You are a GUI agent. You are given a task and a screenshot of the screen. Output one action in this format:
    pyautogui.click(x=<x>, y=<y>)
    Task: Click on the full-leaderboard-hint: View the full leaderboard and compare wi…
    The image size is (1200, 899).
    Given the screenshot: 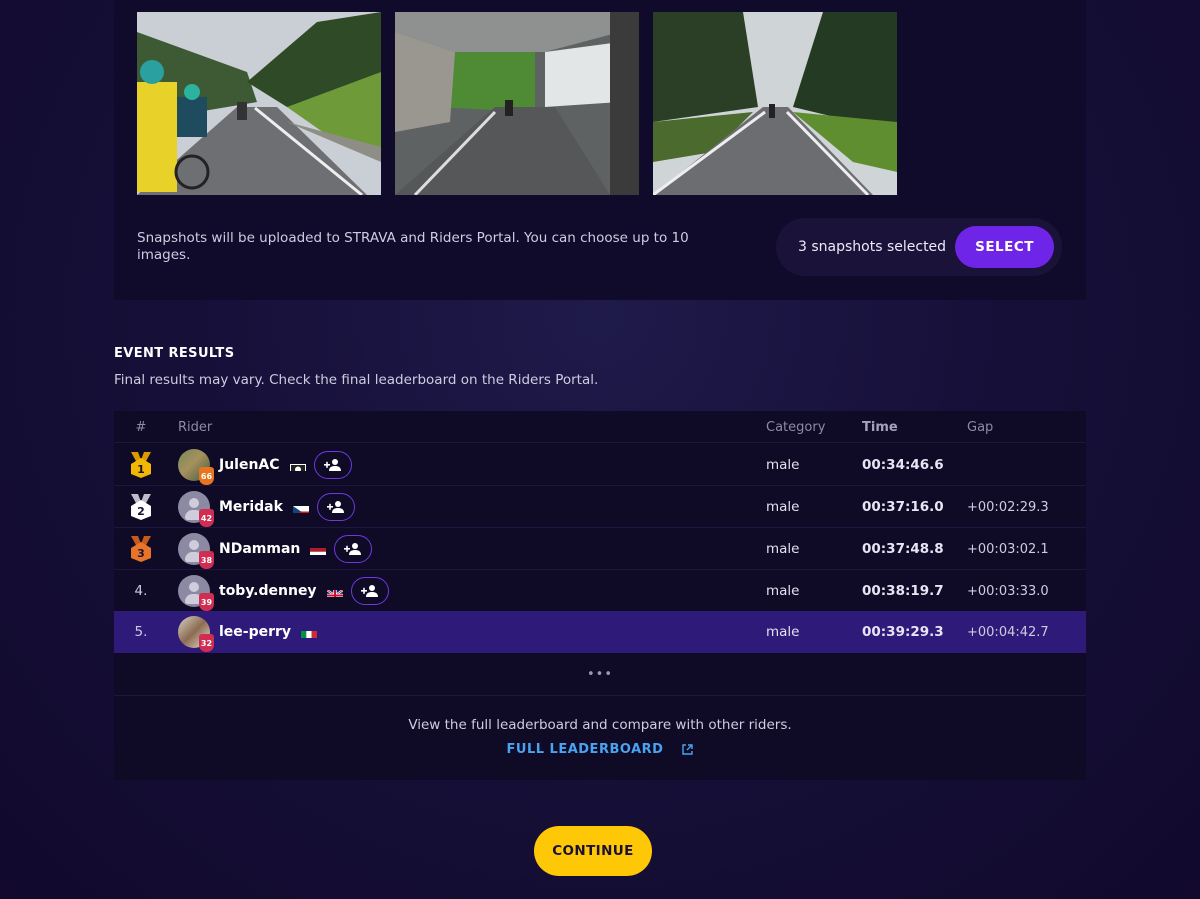 What is the action you would take?
    pyautogui.click(x=600, y=725)
    